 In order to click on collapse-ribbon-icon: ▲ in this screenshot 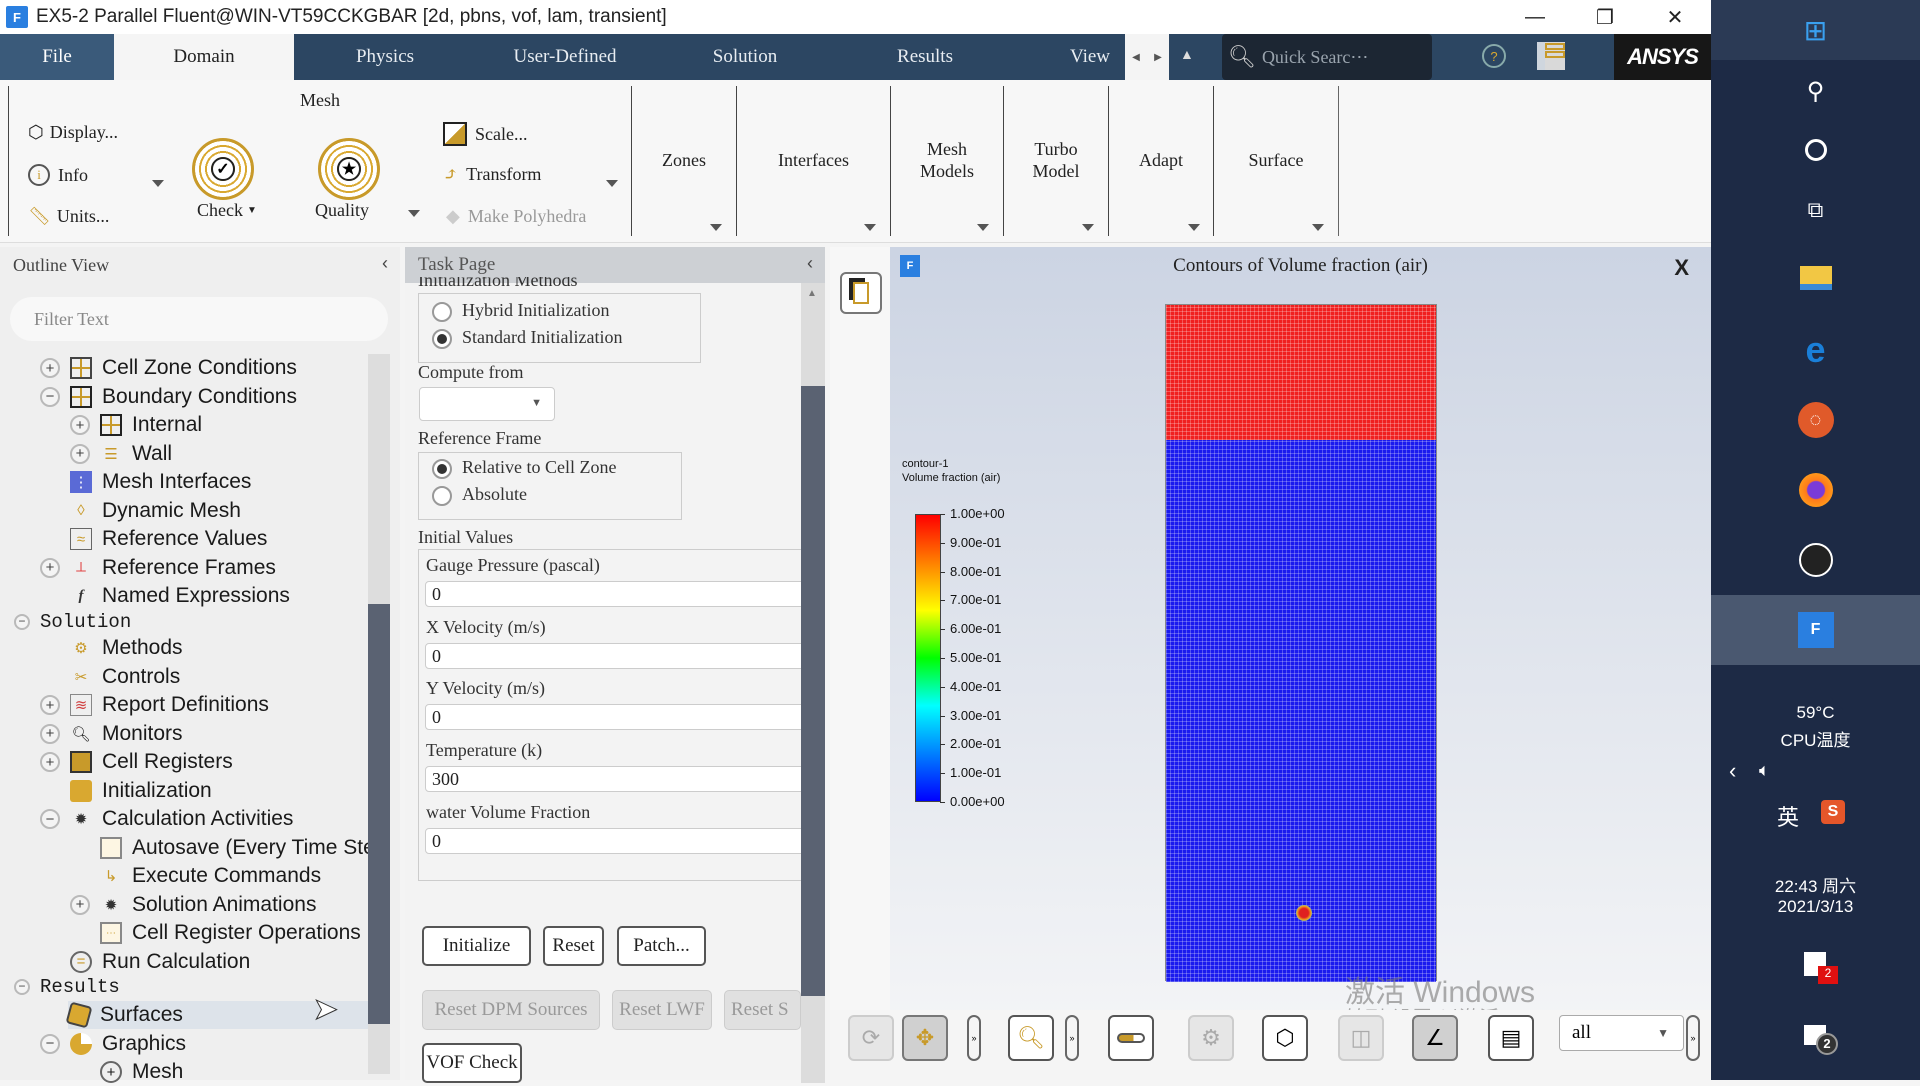, I will do `click(1187, 54)`.